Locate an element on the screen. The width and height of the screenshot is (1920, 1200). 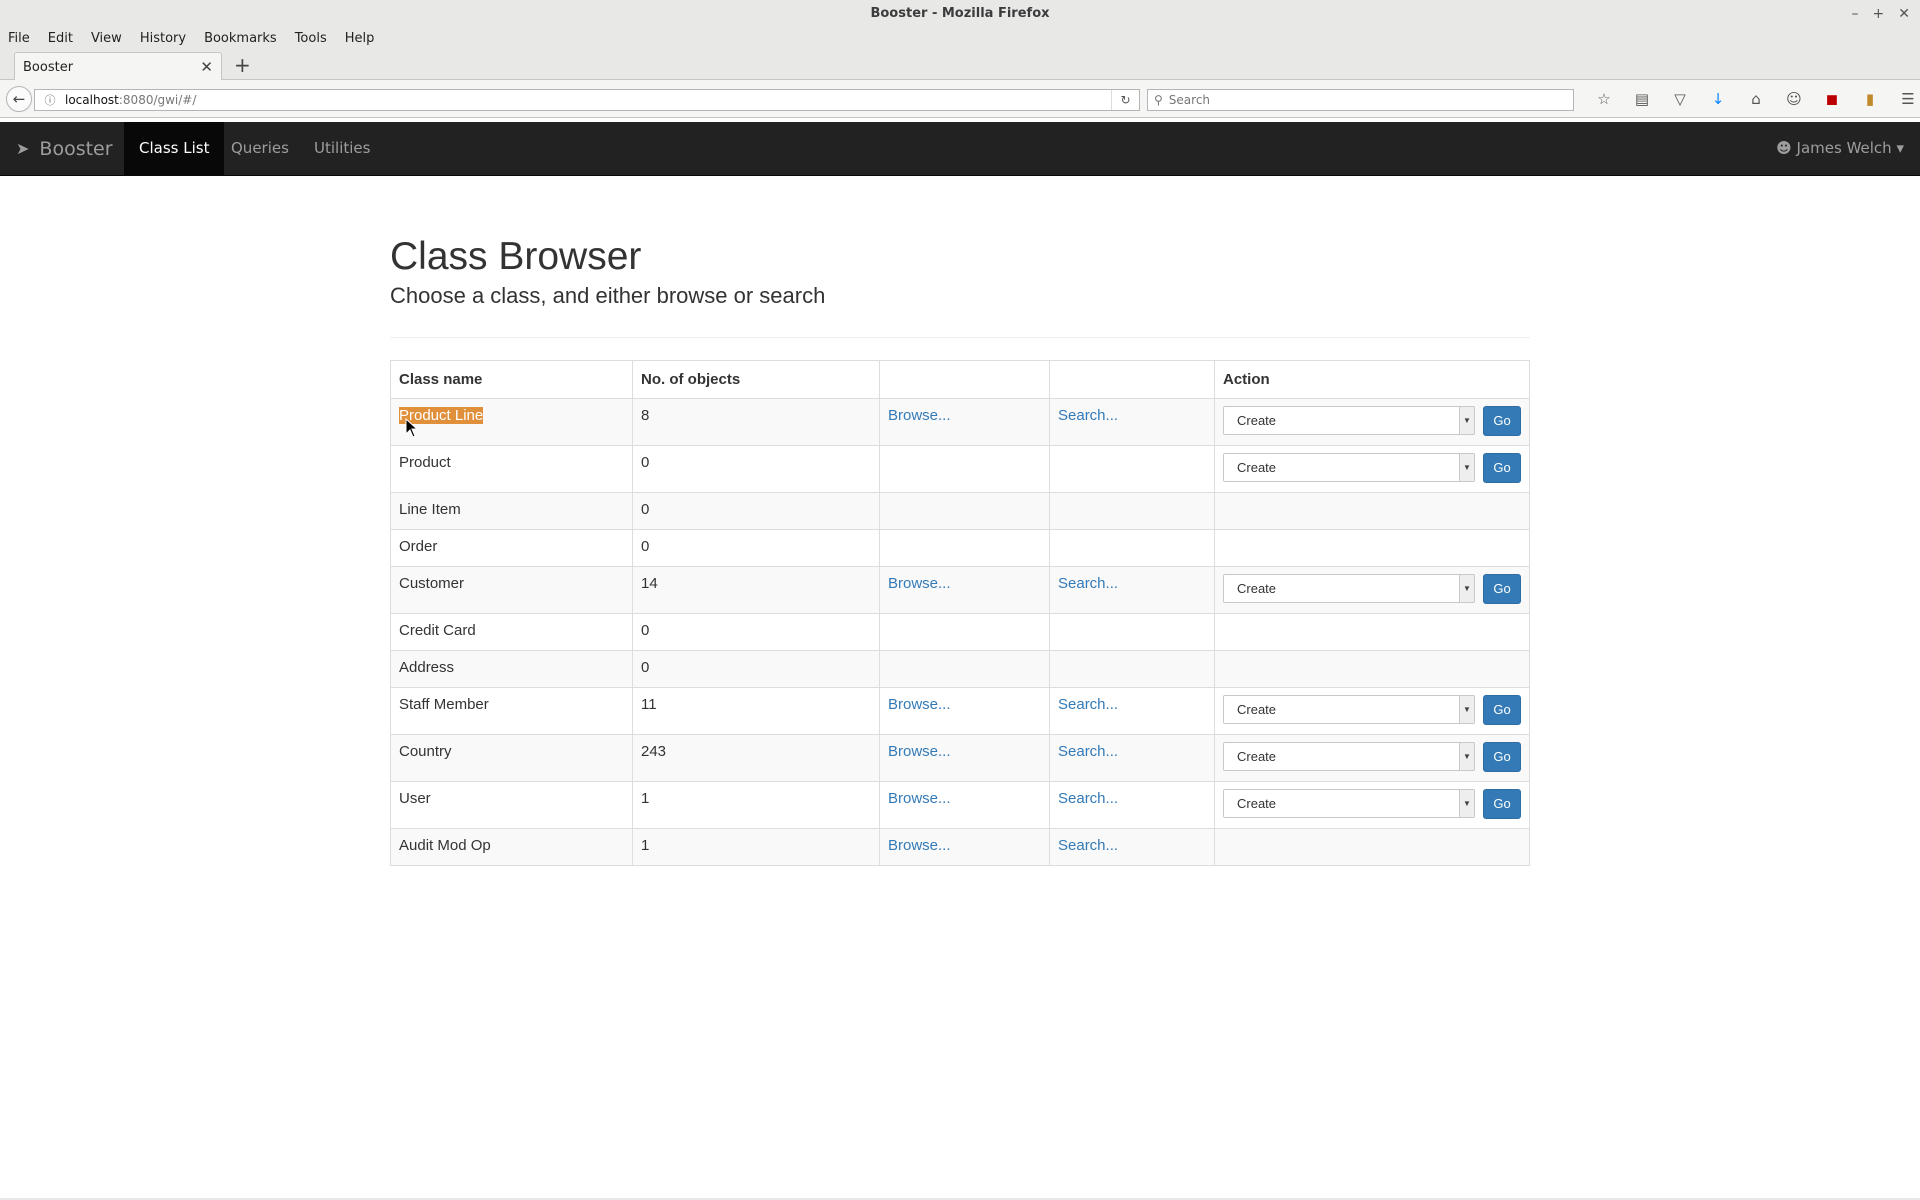
menu-history: History is located at coordinates (163, 38).